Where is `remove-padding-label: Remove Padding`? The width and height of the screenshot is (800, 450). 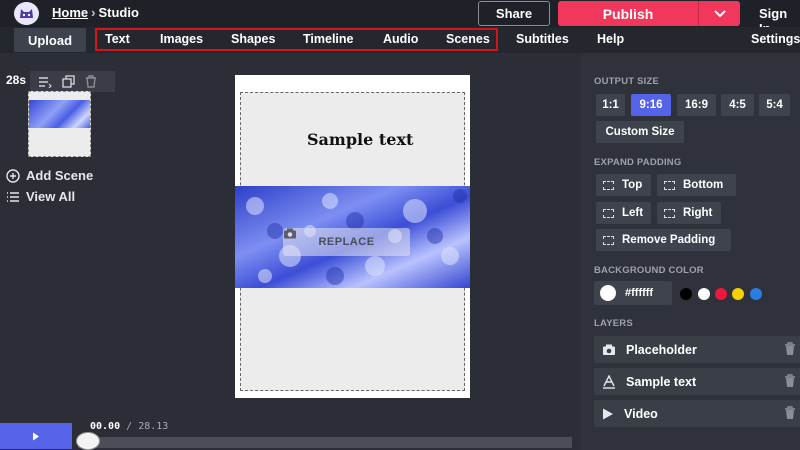 remove-padding-label: Remove Padding is located at coordinates (669, 240).